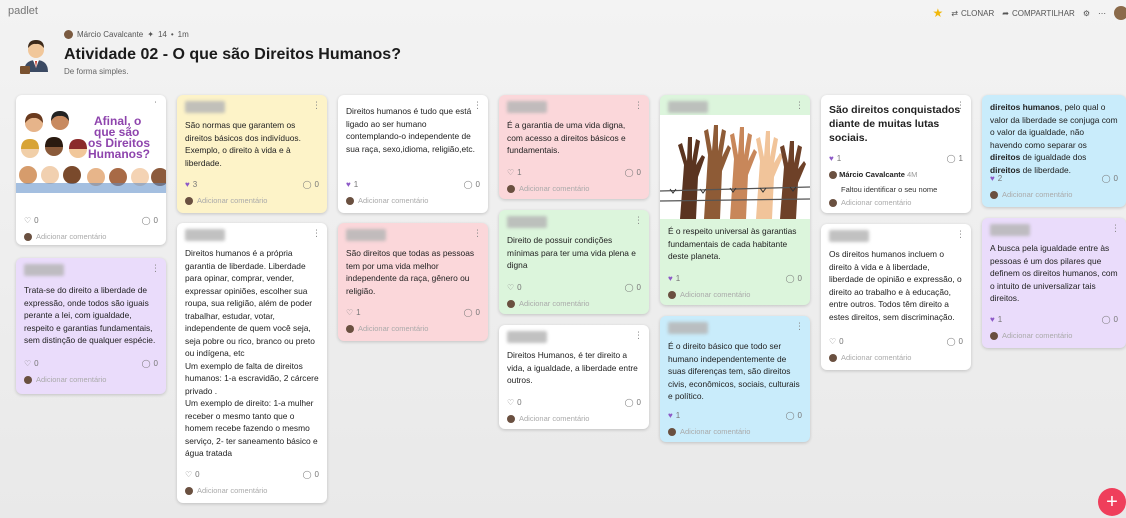 This screenshot has height=518, width=1126. Describe the element at coordinates (1102, 13) in the screenshot. I see `more-icon: ⋯` at that location.